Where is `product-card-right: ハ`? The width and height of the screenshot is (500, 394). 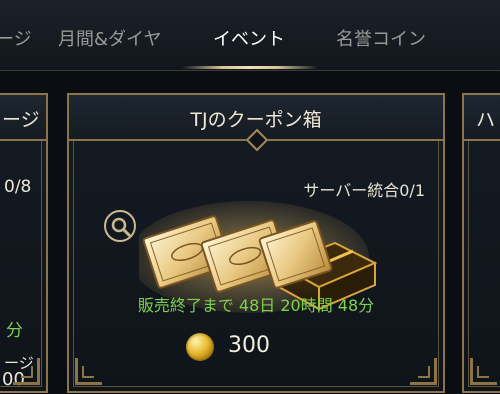
product-card-right: ハ is located at coordinates (481, 243).